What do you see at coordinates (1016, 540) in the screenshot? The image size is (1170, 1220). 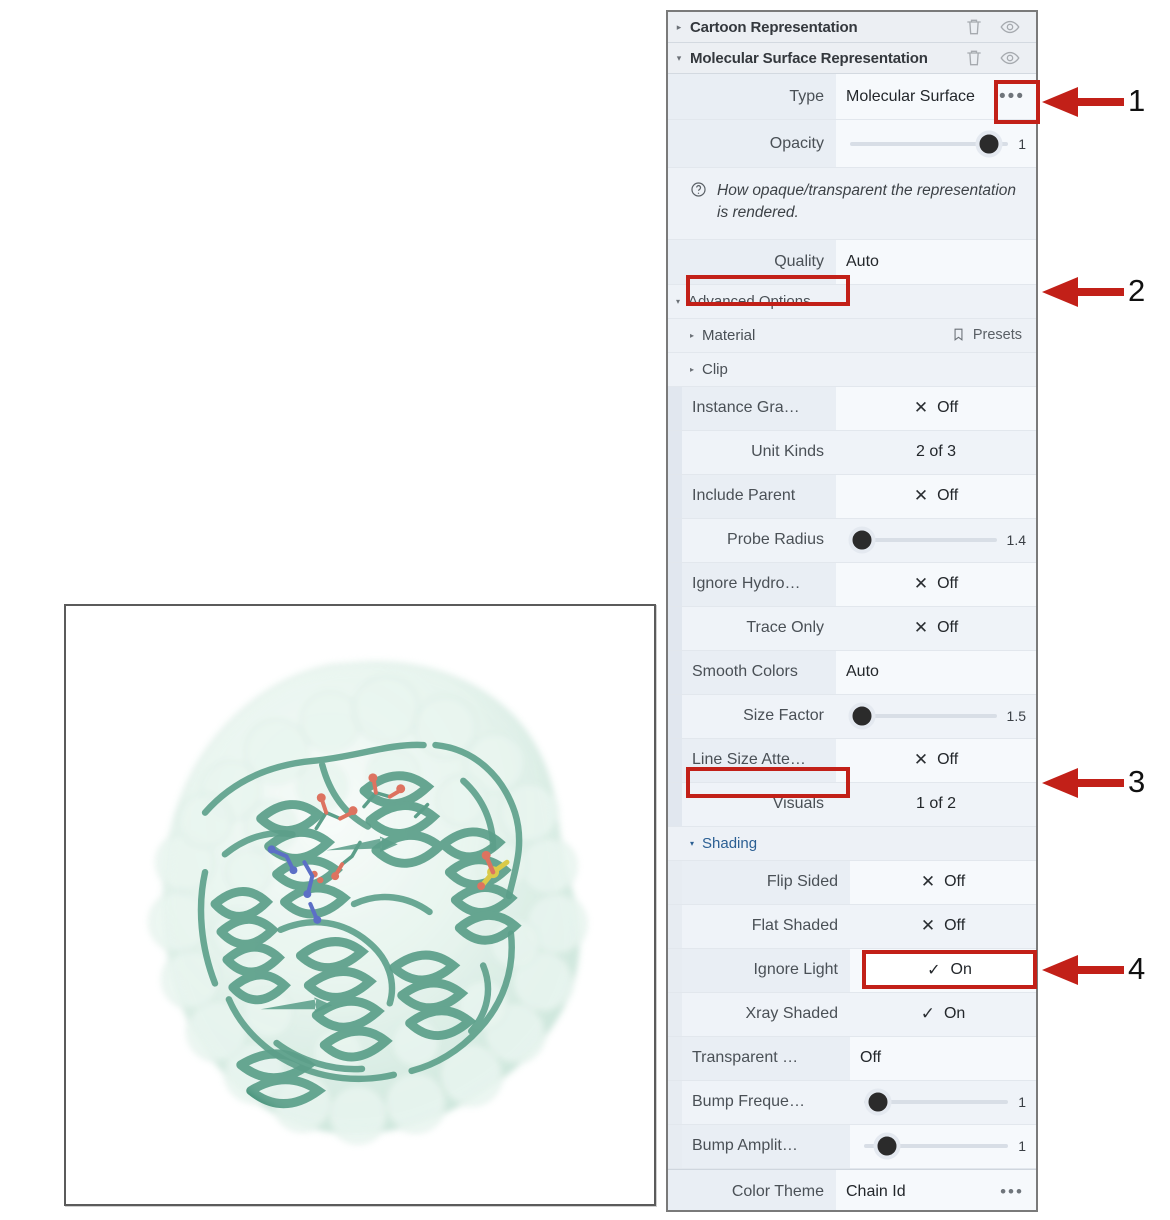 I see `probe-radius-value: 1.4` at bounding box center [1016, 540].